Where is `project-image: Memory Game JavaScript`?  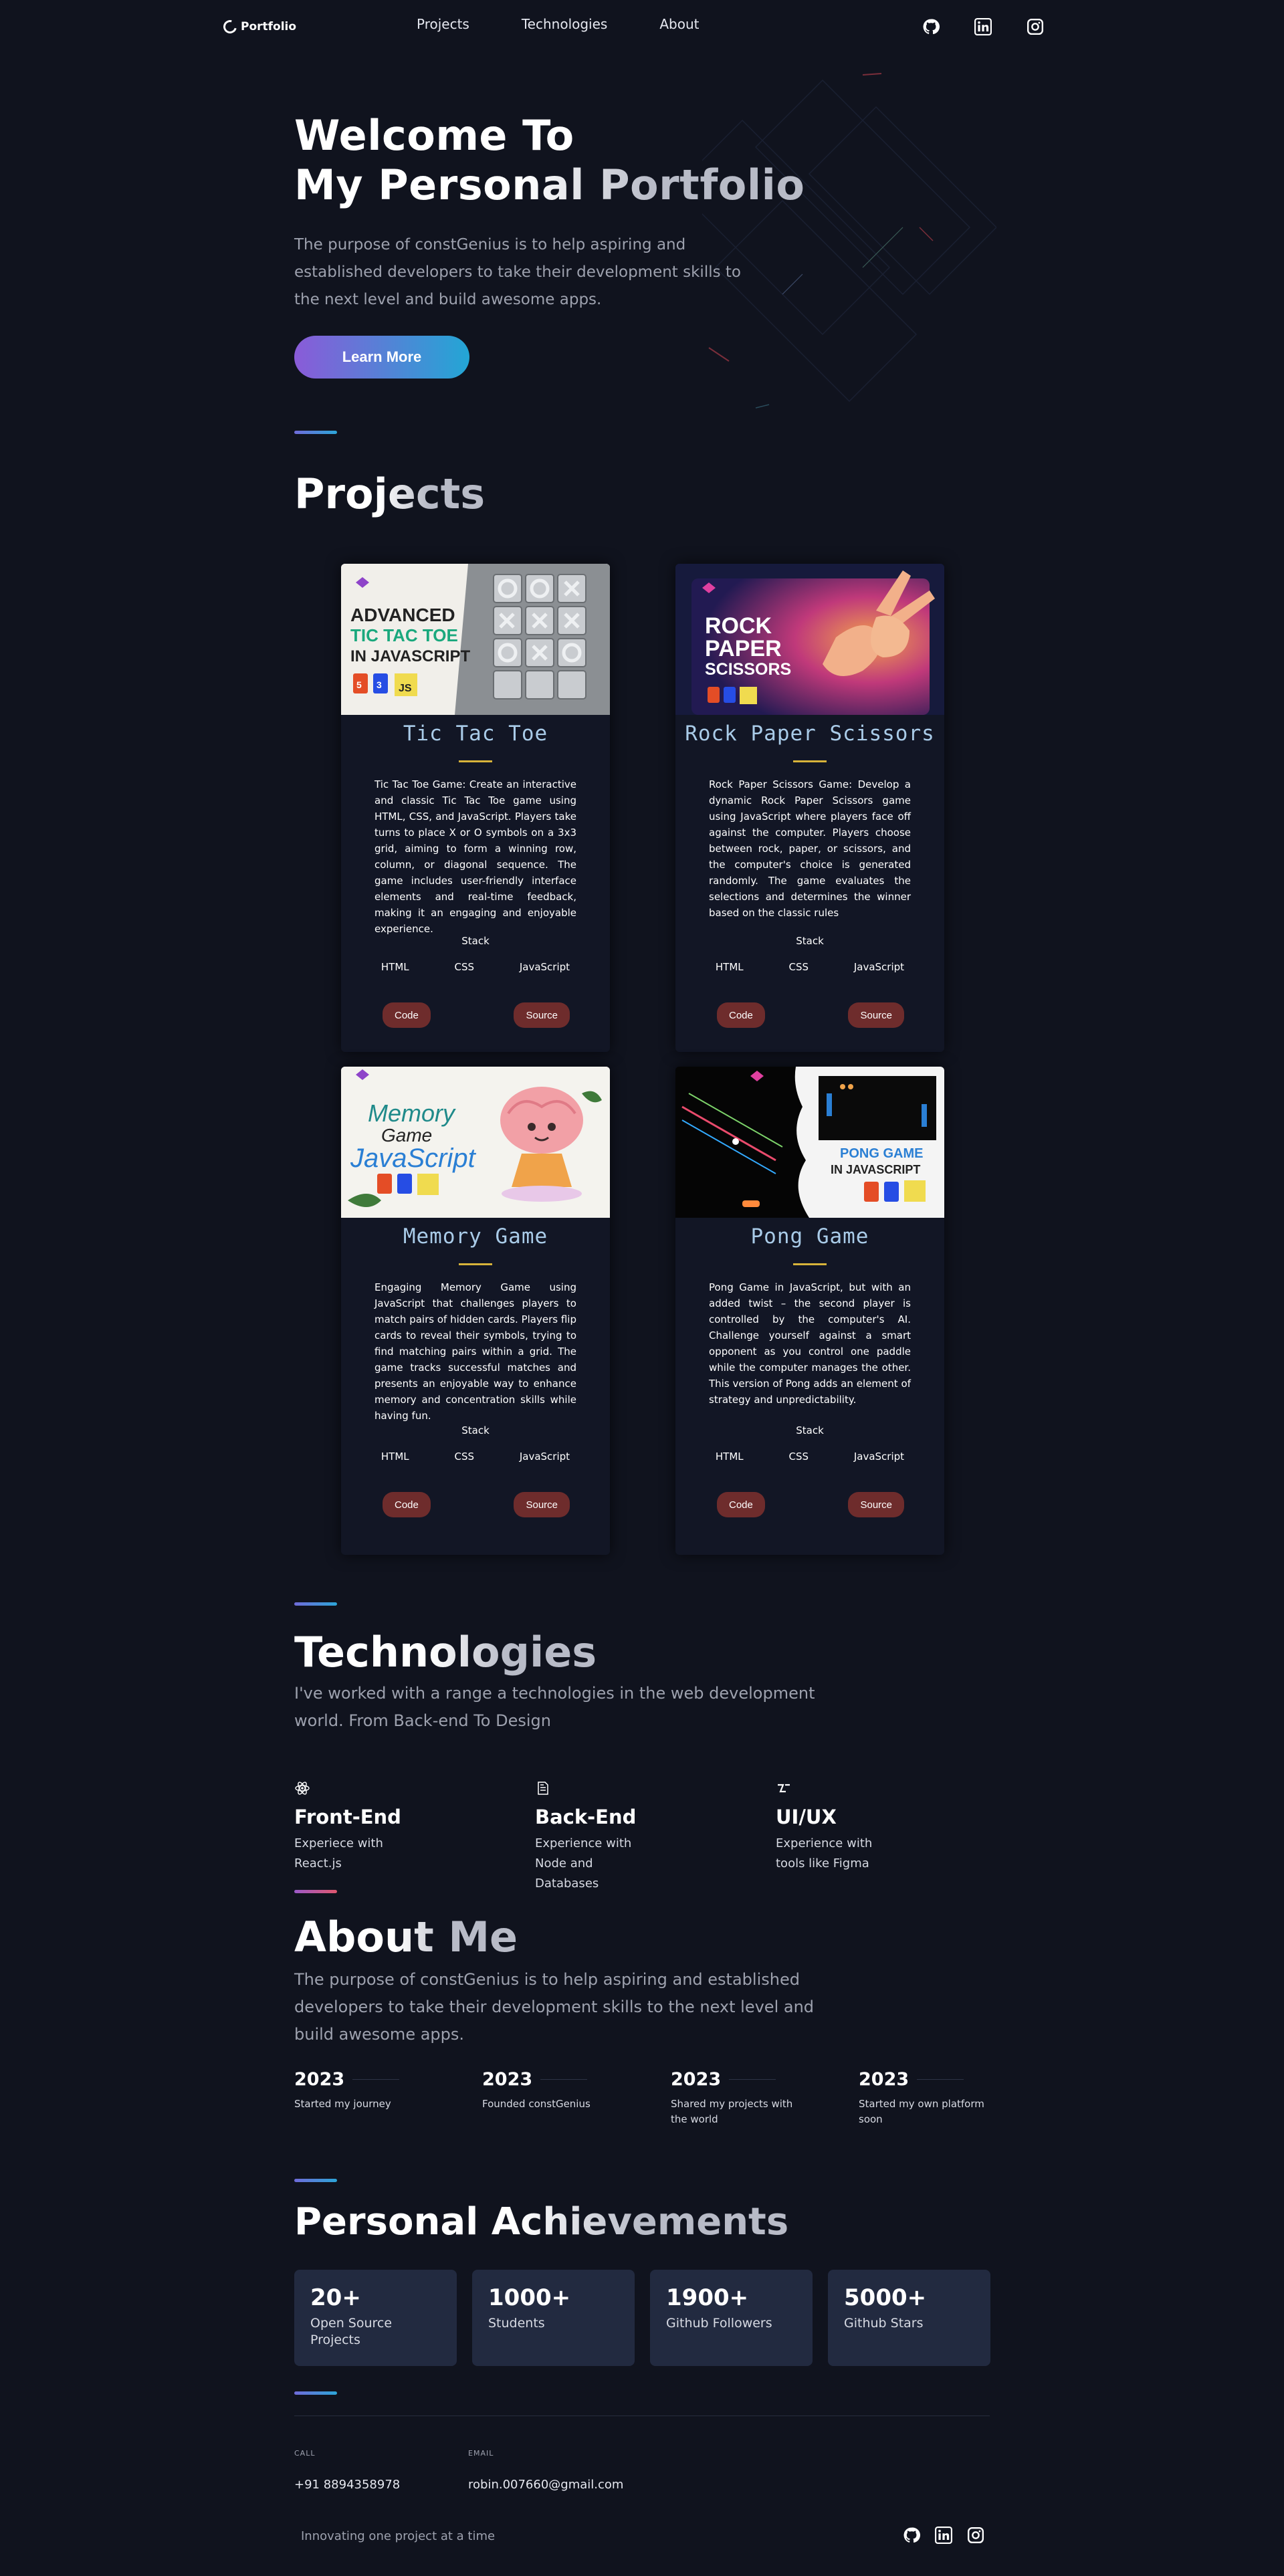 project-image: Memory Game JavaScript is located at coordinates (475, 1142).